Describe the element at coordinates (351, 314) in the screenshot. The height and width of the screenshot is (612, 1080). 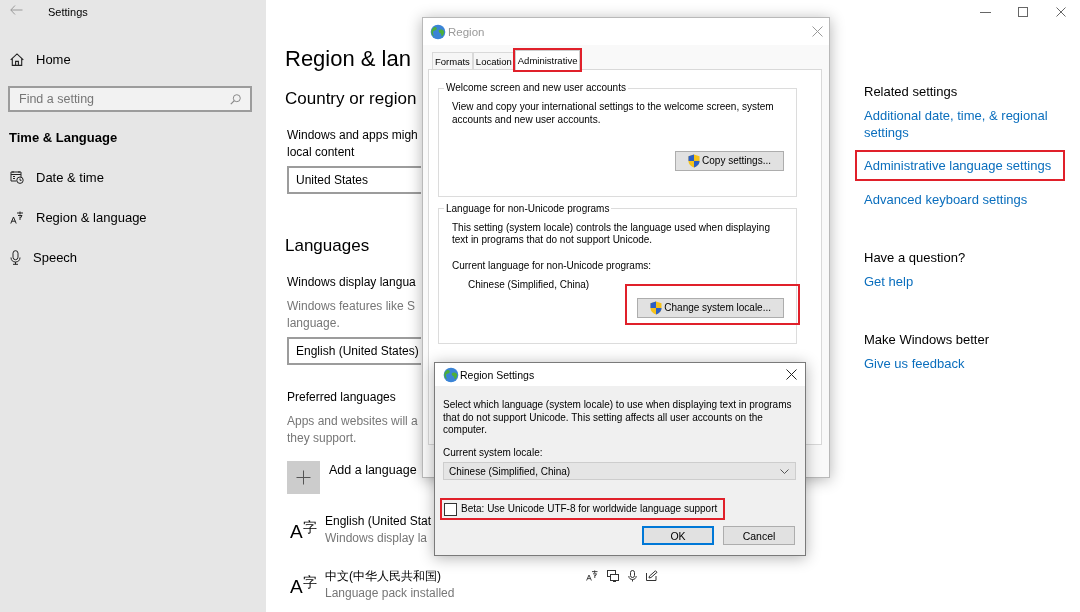
I see `description-text: Windows features like S language.` at that location.